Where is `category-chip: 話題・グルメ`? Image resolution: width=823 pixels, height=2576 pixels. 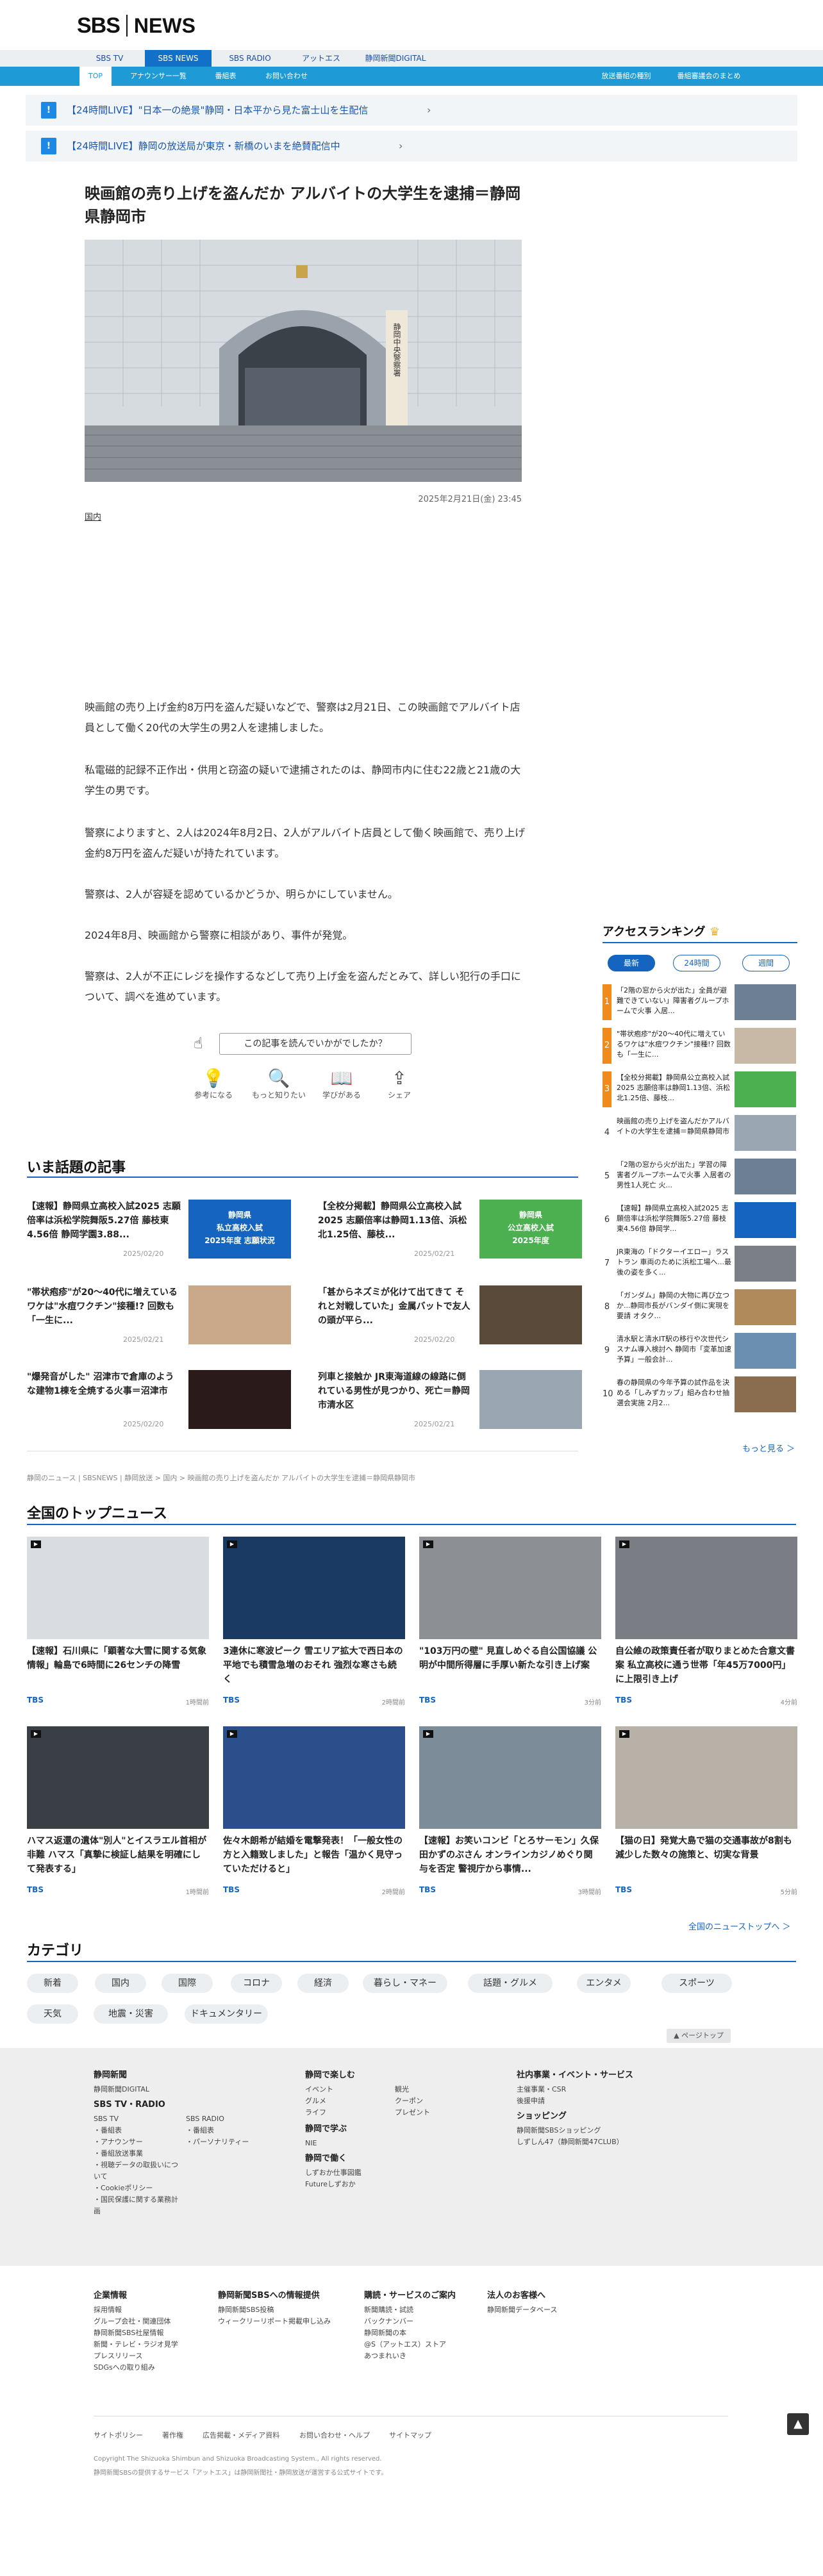 category-chip: 話題・グルメ is located at coordinates (510, 1983).